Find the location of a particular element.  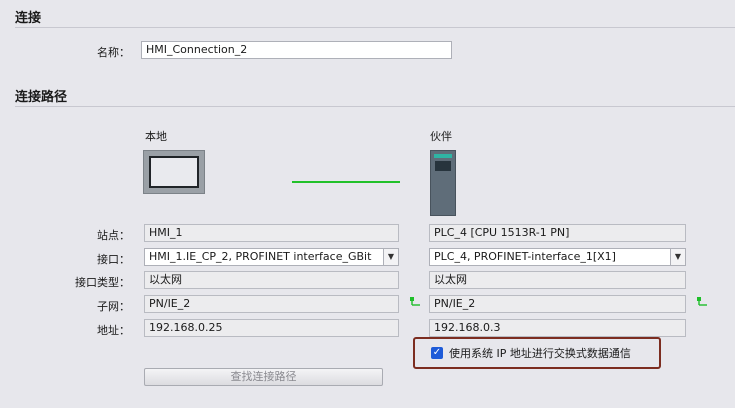

plc-display is located at coordinates (443, 166).